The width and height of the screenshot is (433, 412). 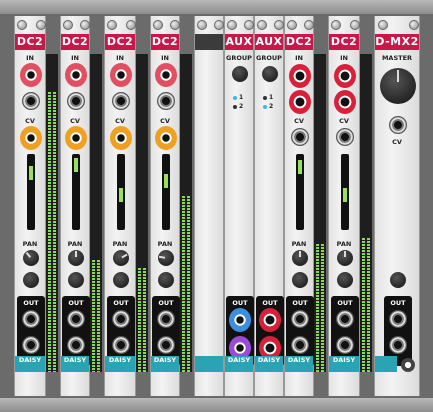 I want to click on in-label: IN, so click(x=30, y=58).